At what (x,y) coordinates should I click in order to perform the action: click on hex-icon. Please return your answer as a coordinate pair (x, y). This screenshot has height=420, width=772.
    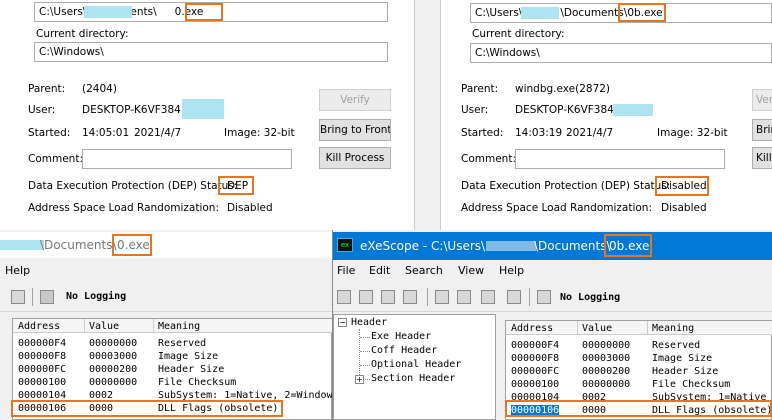
    Looking at the image, I should click on (514, 297).